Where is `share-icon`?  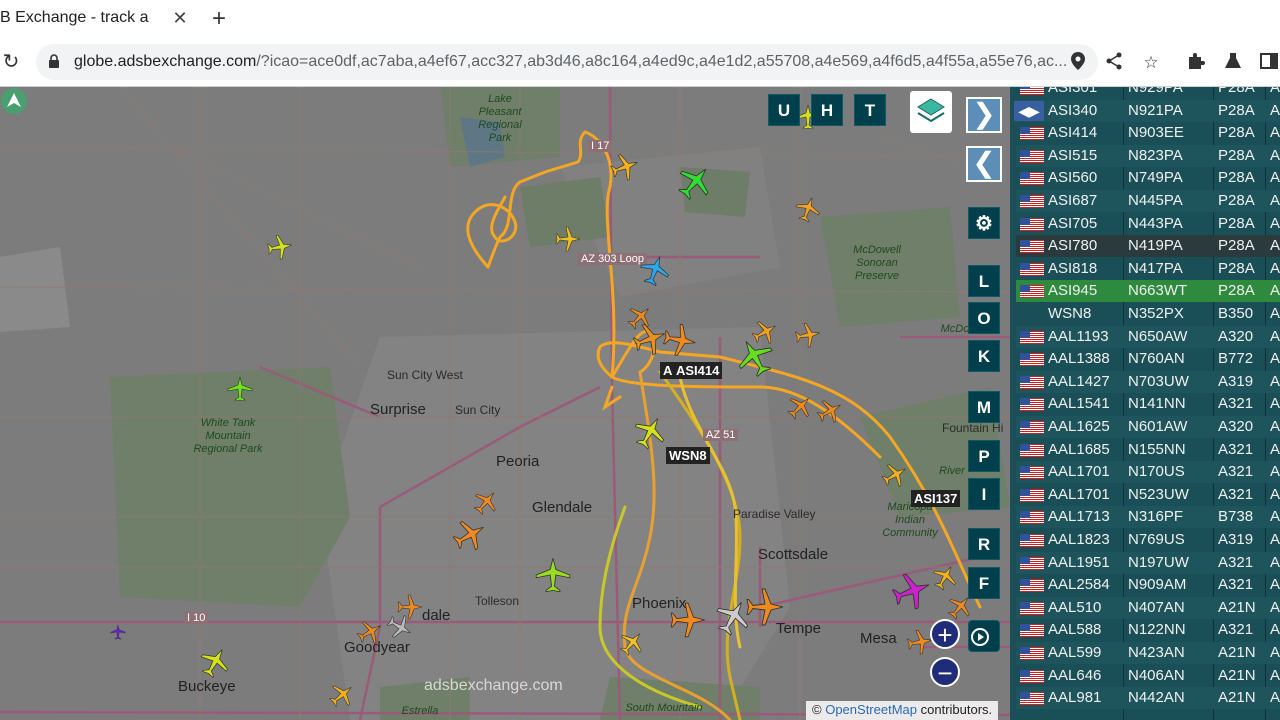 share-icon is located at coordinates (1114, 63).